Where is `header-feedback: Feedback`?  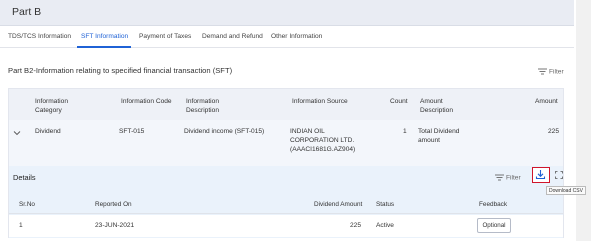
header-feedback: Feedback is located at coordinates (493, 204).